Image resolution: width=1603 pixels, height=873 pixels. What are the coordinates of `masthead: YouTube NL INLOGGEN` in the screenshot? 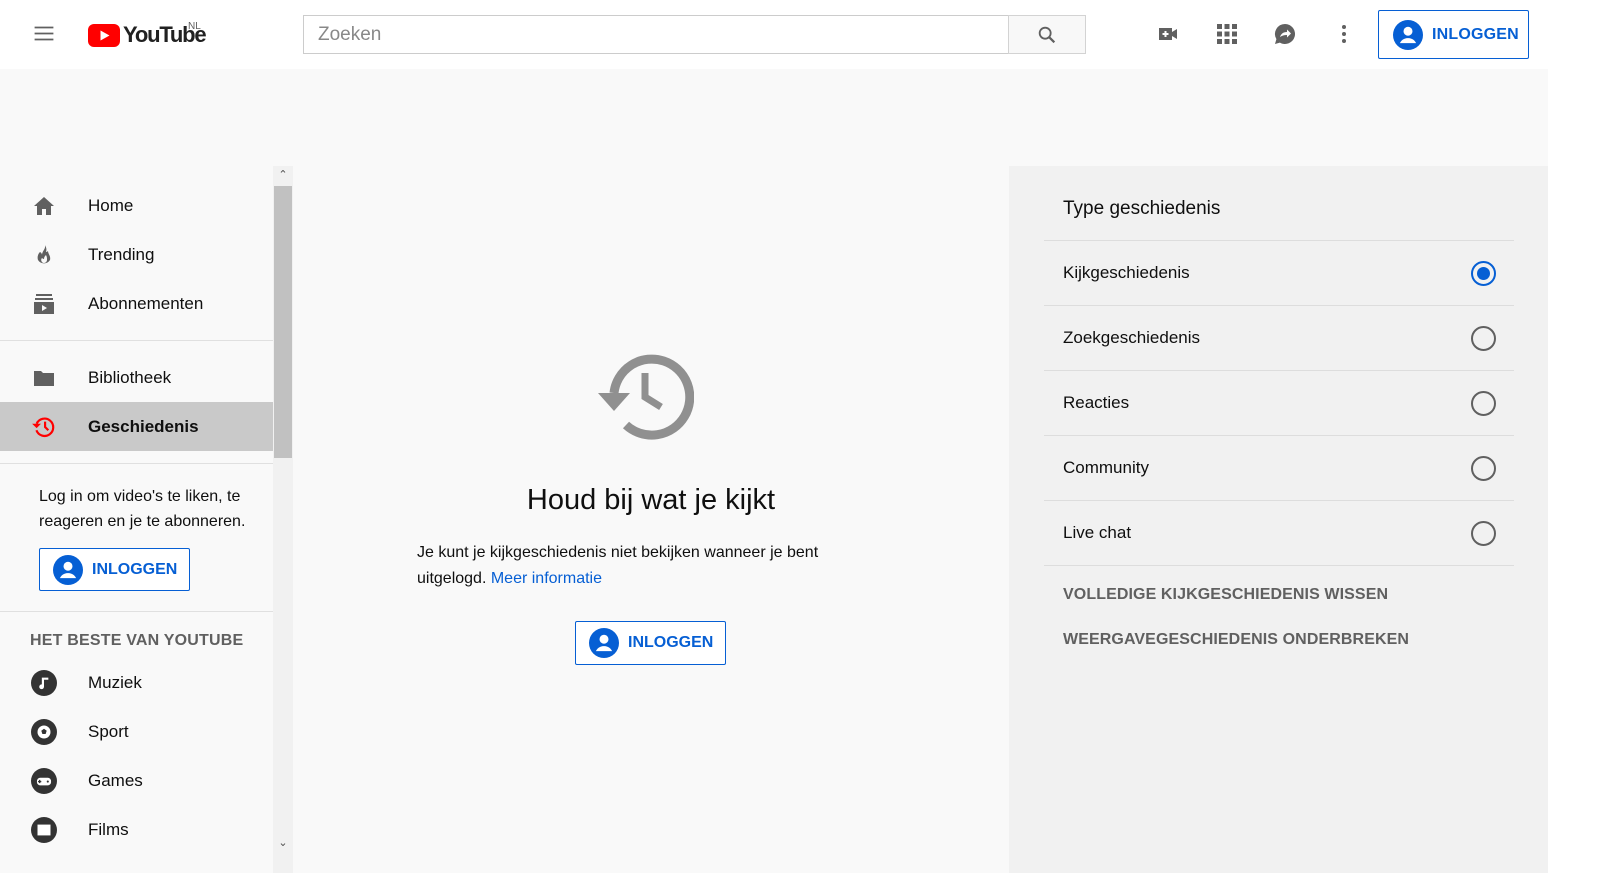 It's located at (774, 34).